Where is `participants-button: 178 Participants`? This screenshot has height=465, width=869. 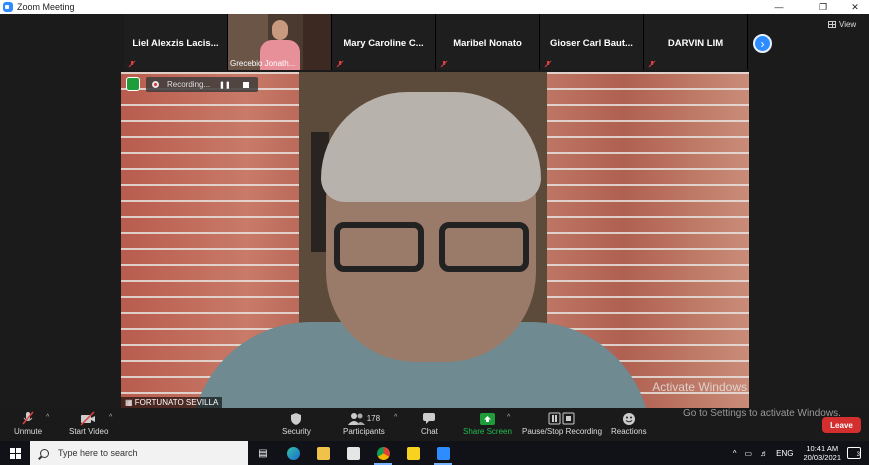
participants-button: 178 Participants is located at coordinates (364, 423).